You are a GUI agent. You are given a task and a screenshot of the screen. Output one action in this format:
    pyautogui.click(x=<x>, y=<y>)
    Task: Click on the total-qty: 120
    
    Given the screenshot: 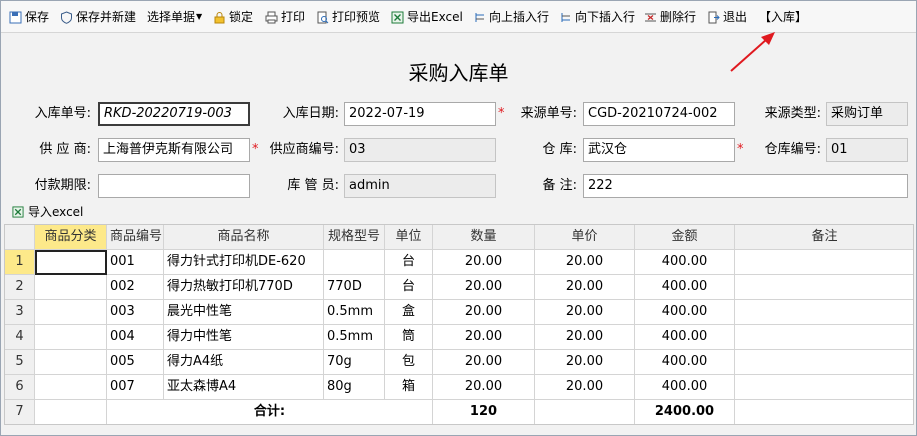 What is the action you would take?
    pyautogui.click(x=484, y=412)
    